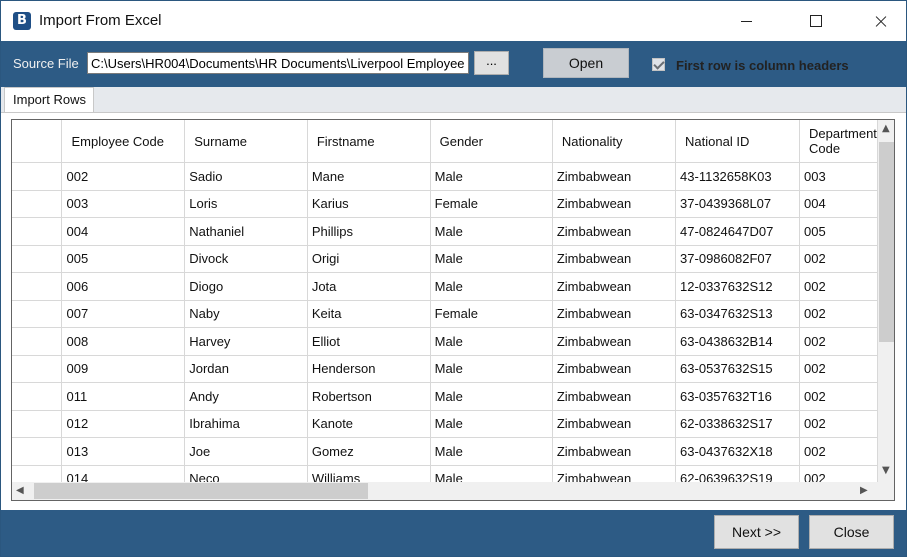 This screenshot has height=557, width=907. What do you see at coordinates (246, 473) in the screenshot?
I see `table-cell: Neco` at bounding box center [246, 473].